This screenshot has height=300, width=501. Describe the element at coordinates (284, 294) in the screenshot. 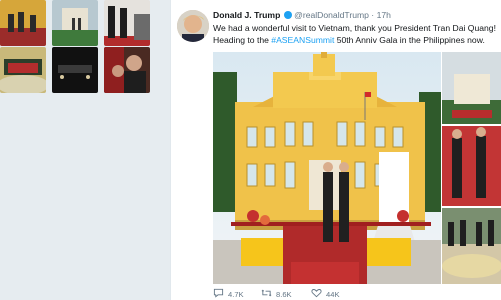

I see `retweet-count: 8.6K` at that location.